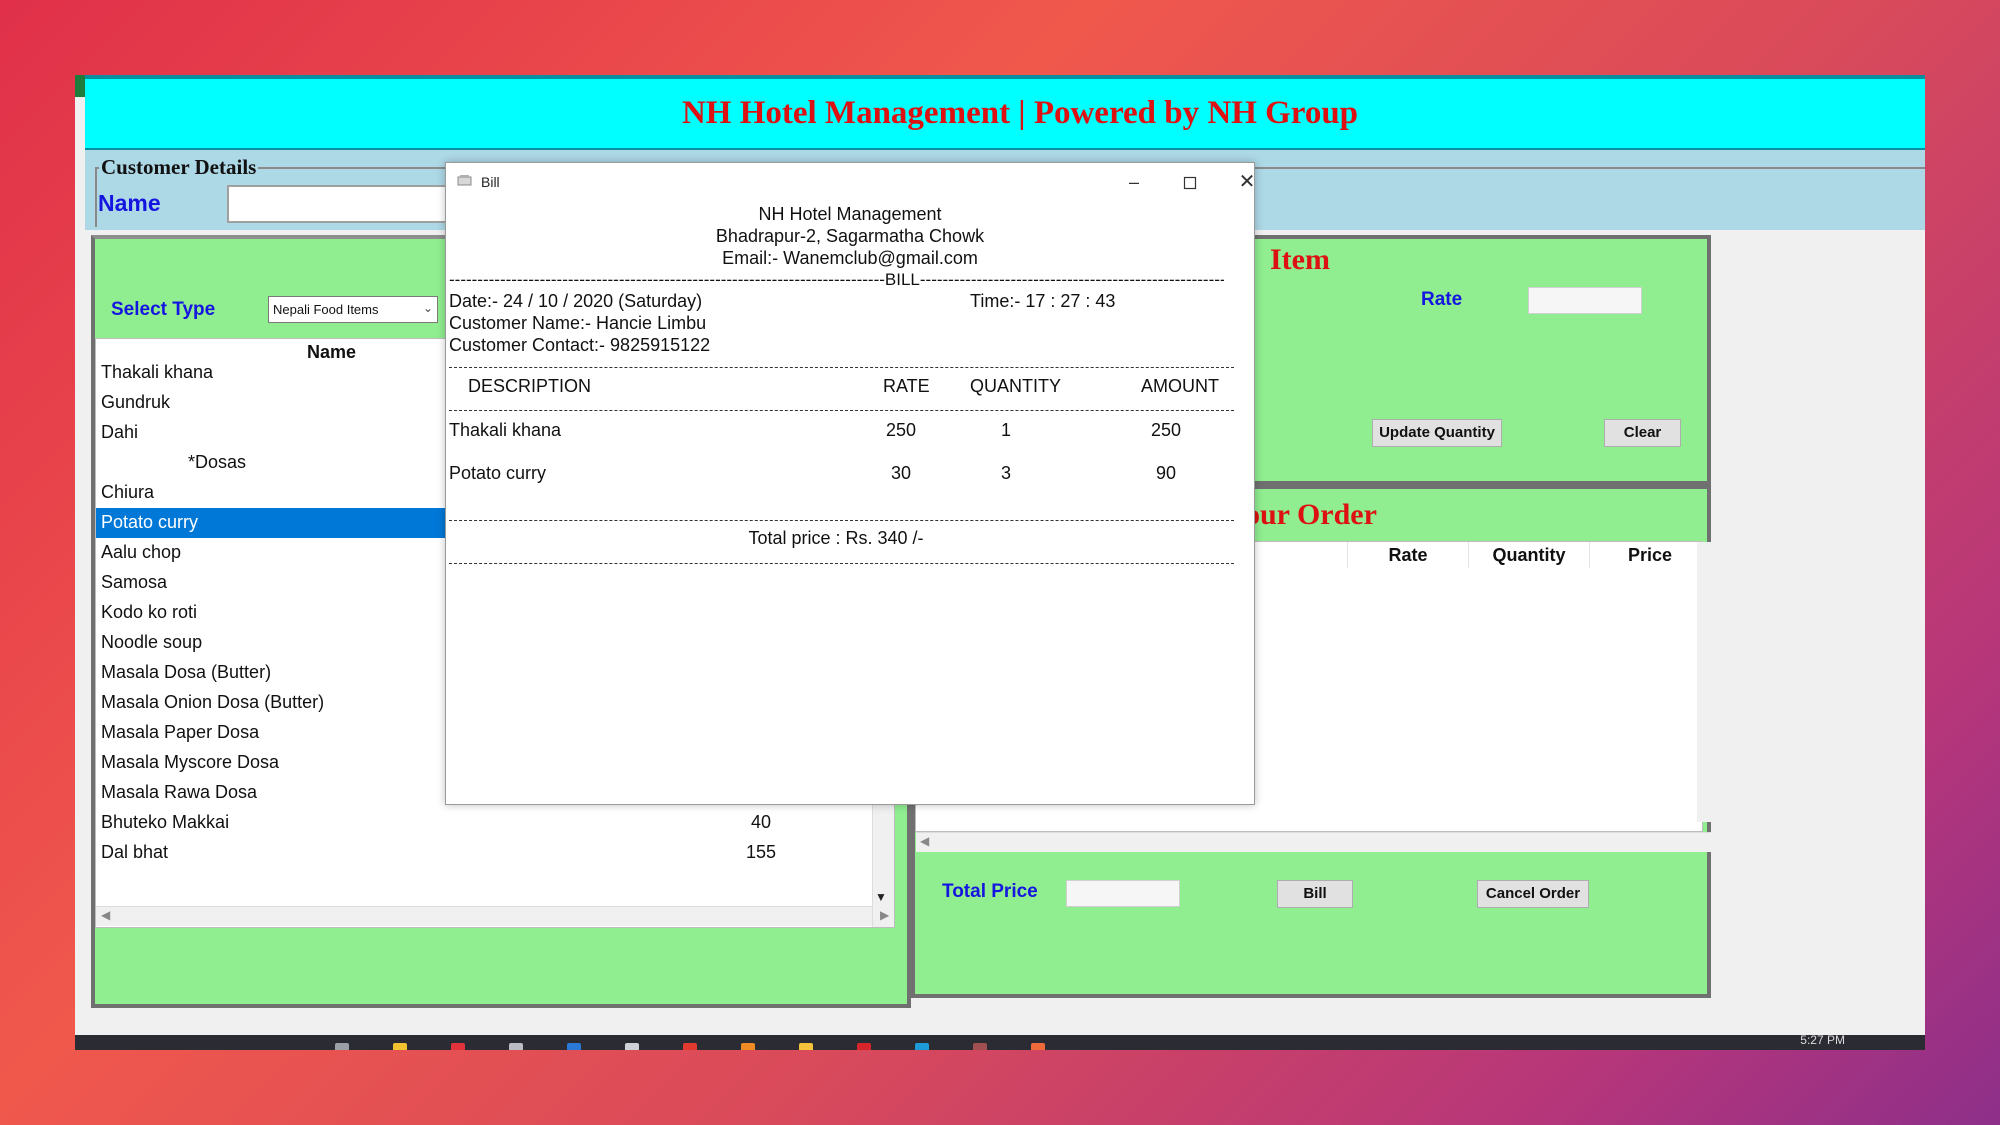 The image size is (2000, 1125). I want to click on food-name: Dahi, so click(120, 432).